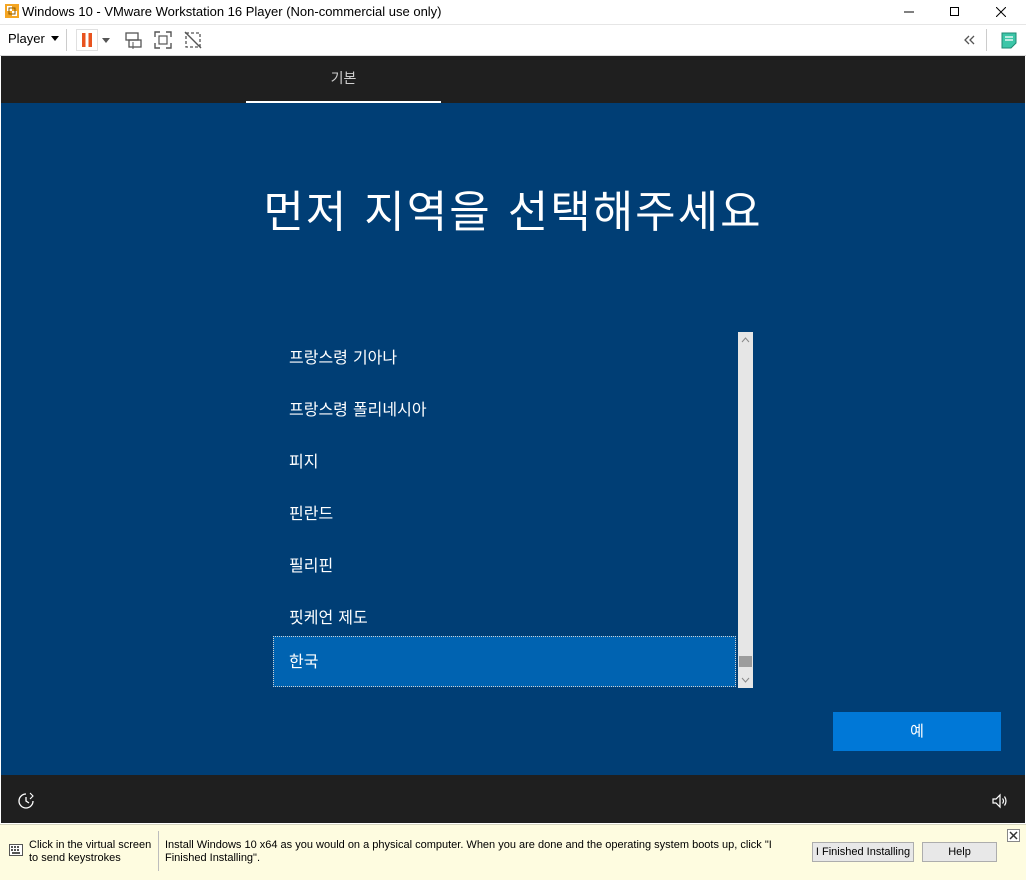 Image resolution: width=1026 pixels, height=880 pixels. Describe the element at coordinates (513, 40) in the screenshot. I see `vmware-toolbar: Player` at that location.